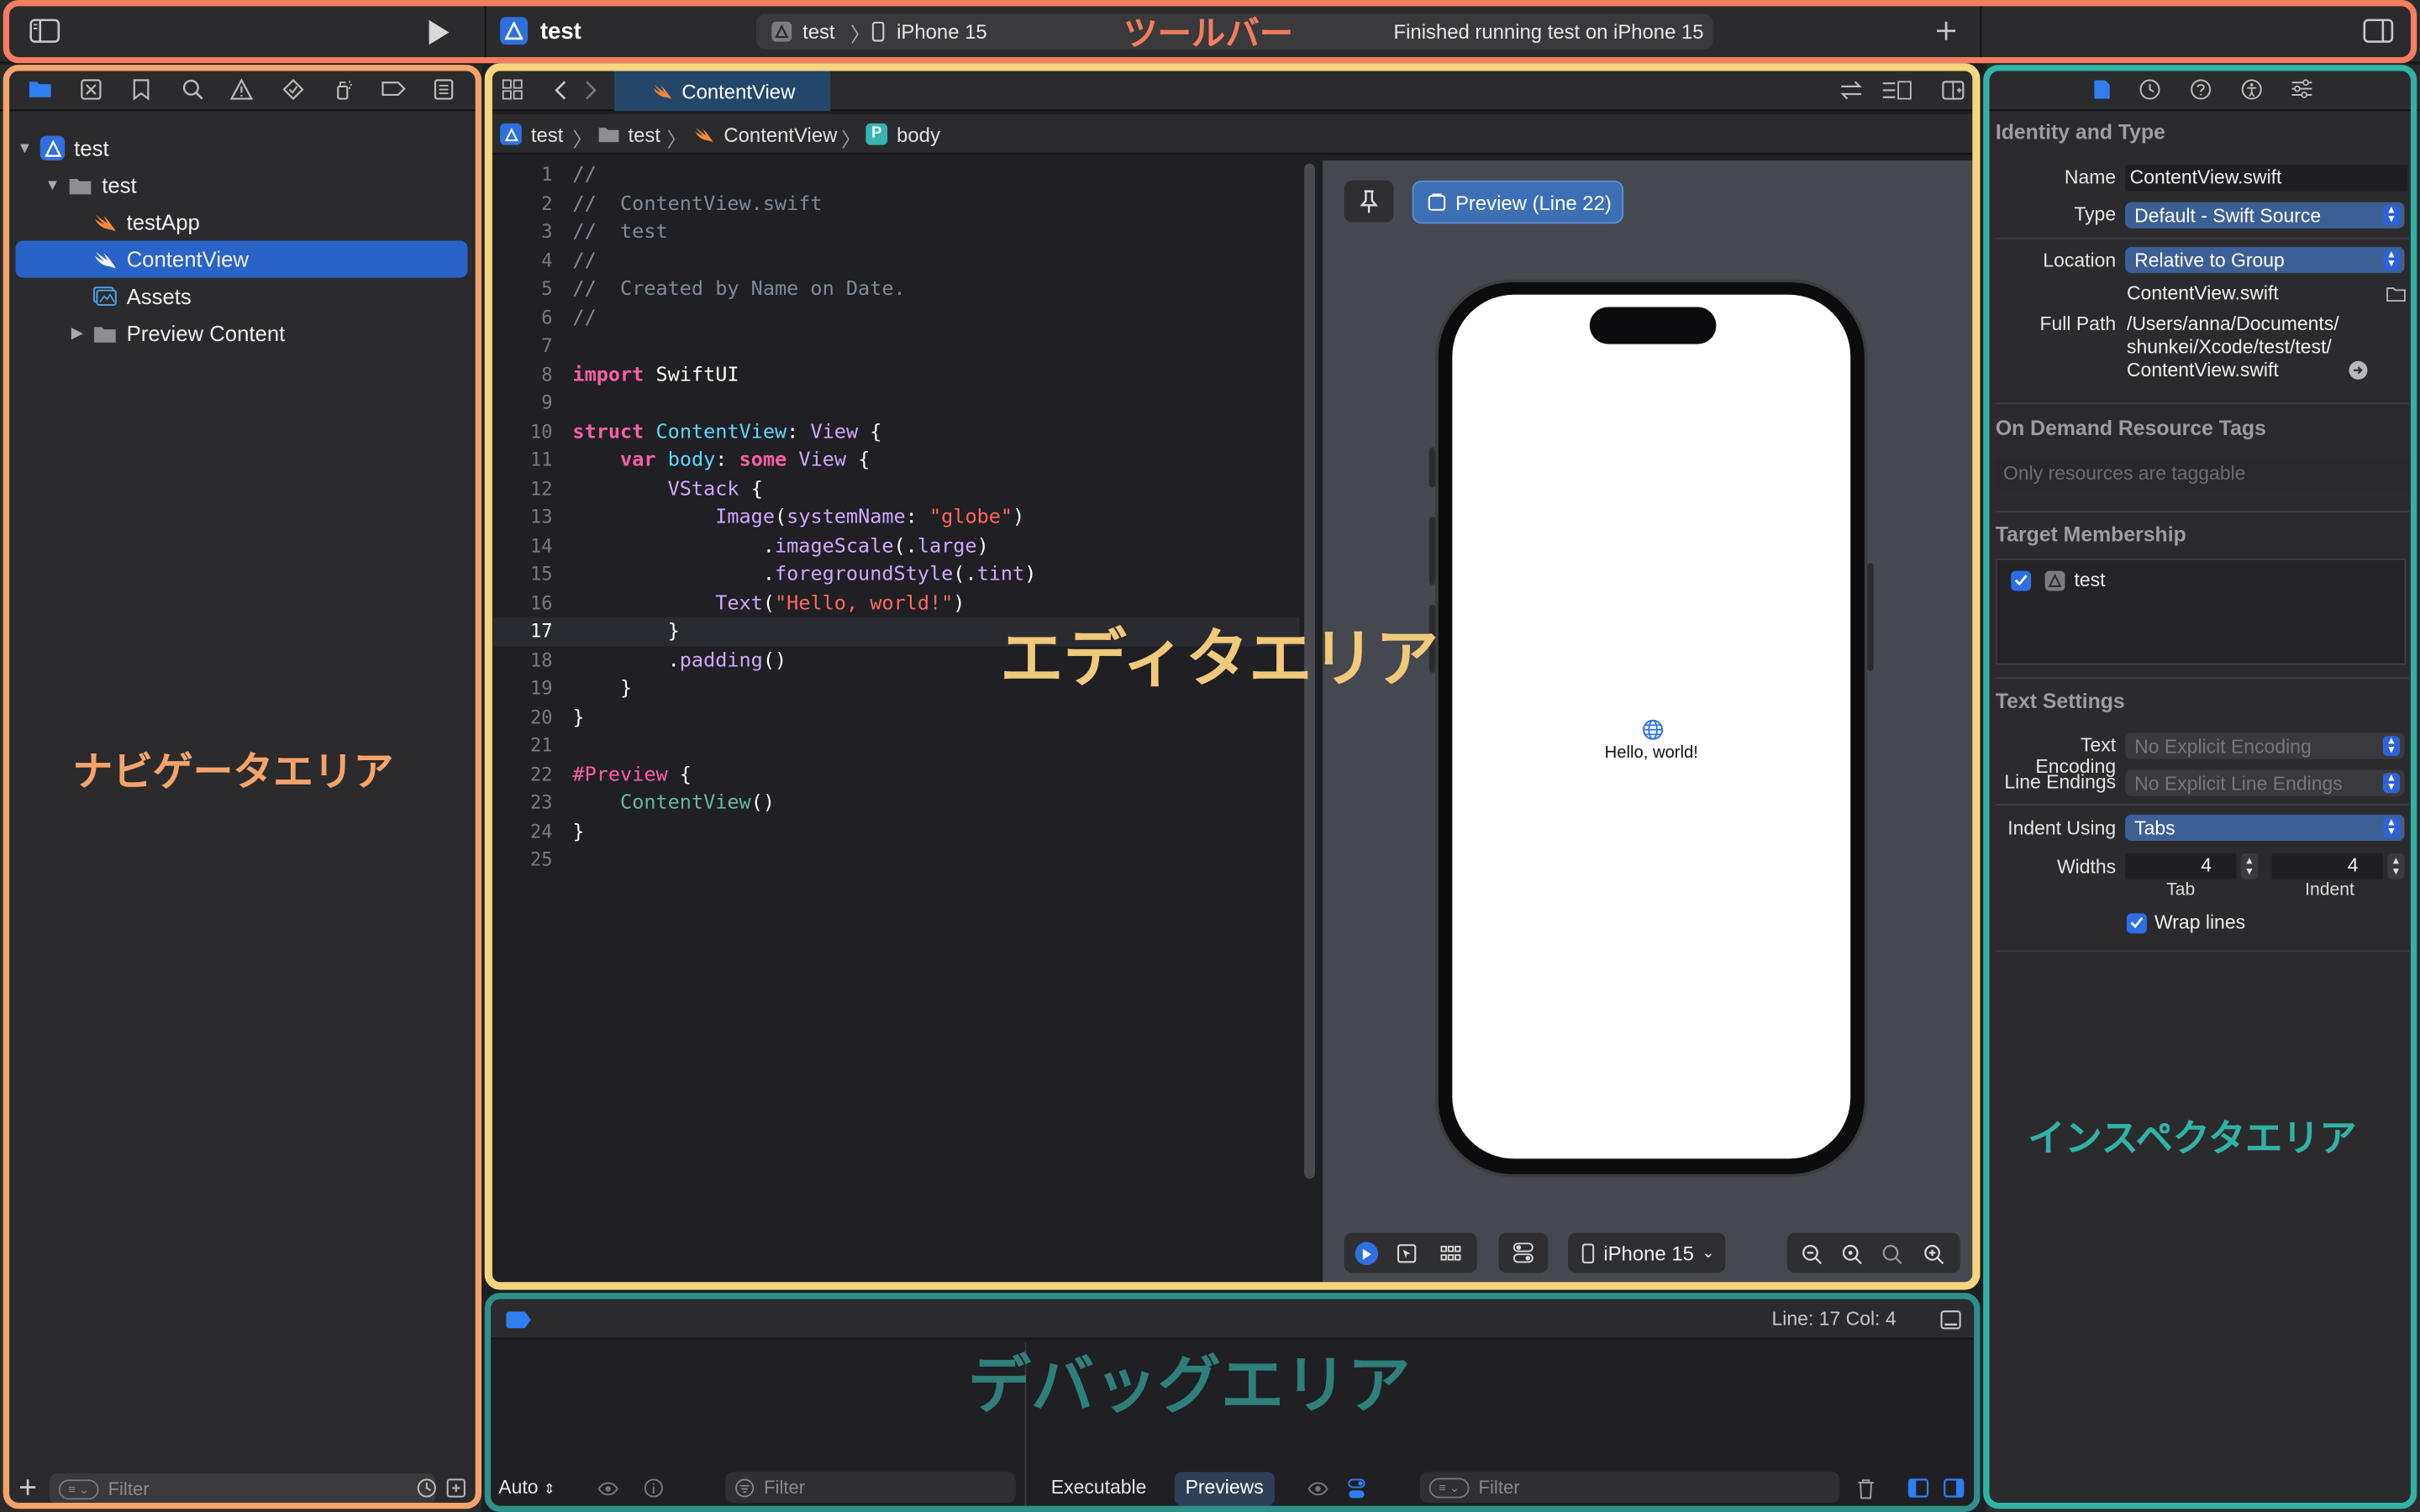 Image resolution: width=2420 pixels, height=1512 pixels. I want to click on navigator-annotation: ナビゲータエリア, so click(233, 772).